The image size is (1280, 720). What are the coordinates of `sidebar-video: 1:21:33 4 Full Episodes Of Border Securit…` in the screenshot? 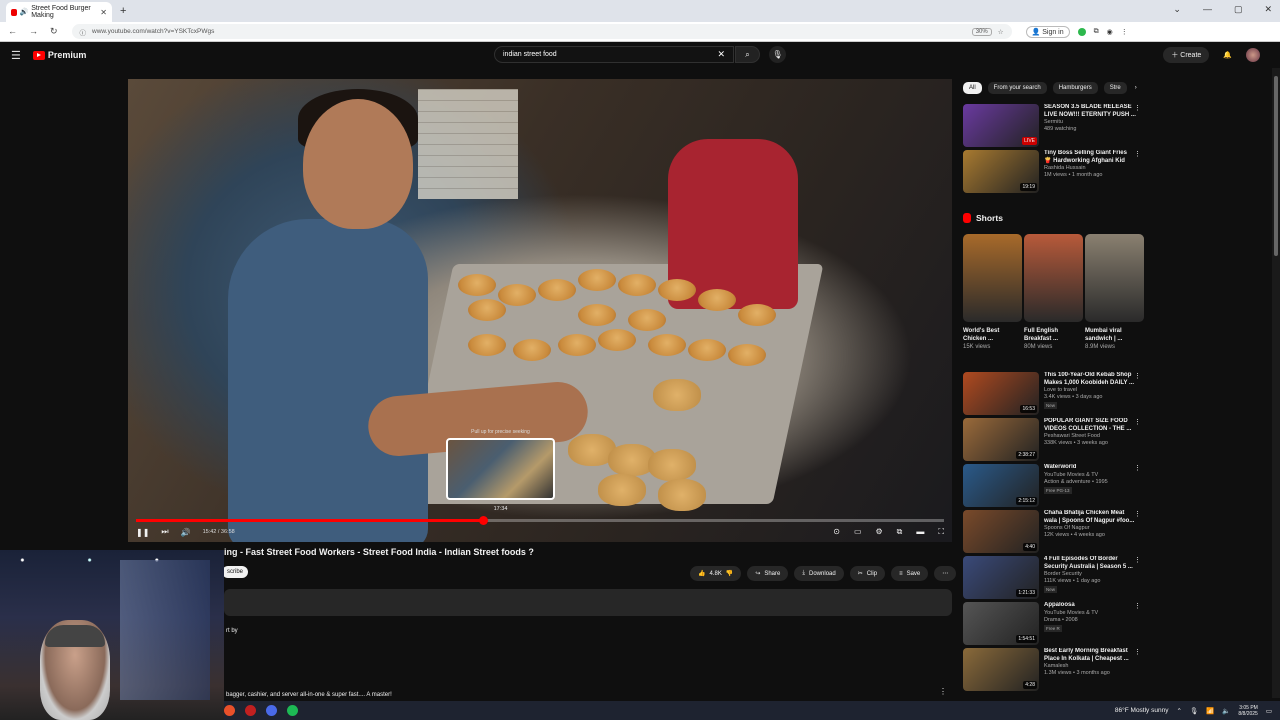 It's located at (1053, 578).